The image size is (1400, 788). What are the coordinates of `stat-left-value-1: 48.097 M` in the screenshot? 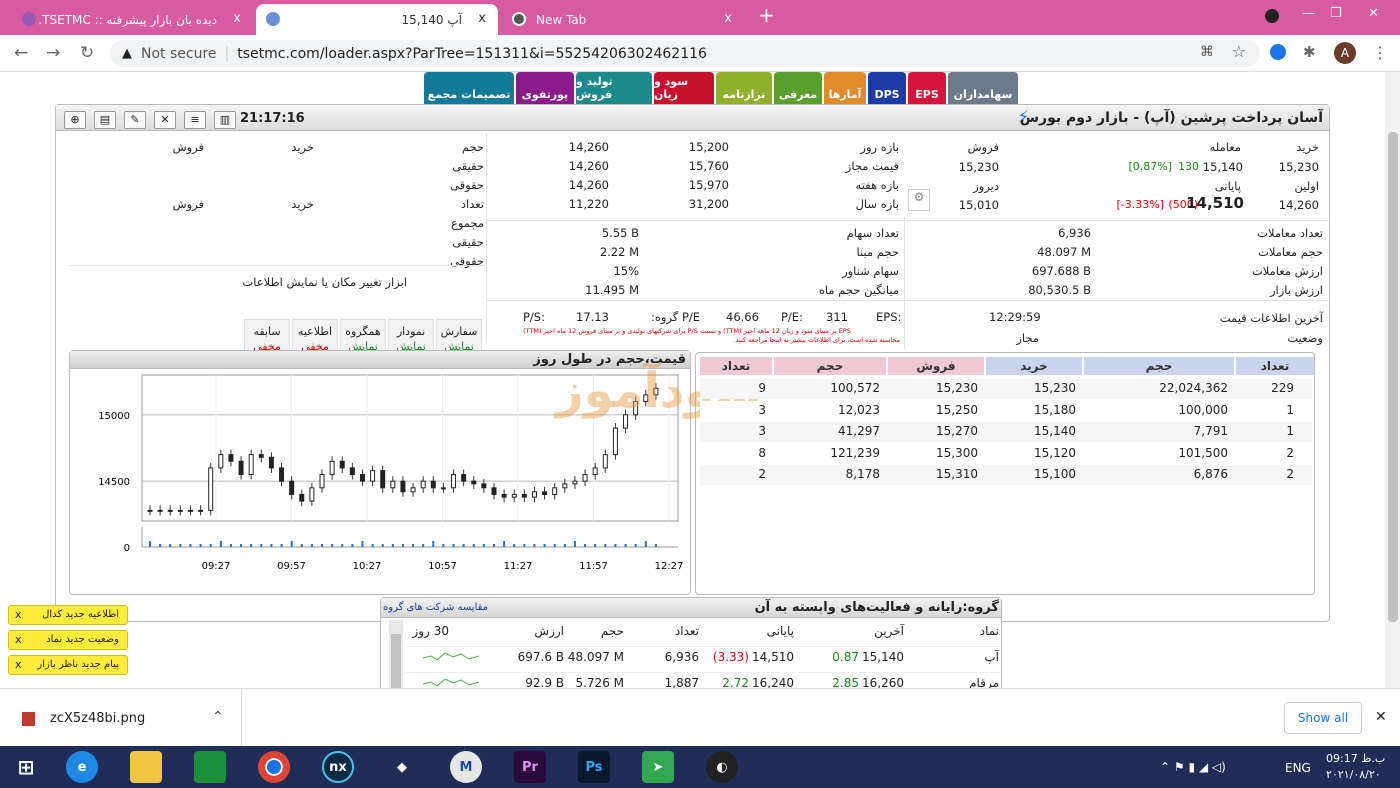 It's located at (1064, 252).